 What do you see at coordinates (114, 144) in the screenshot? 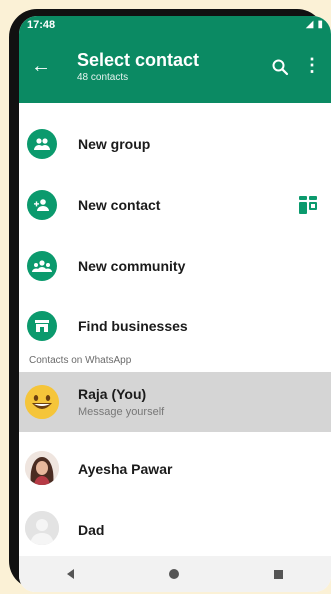
I see `new-group-label: New group` at bounding box center [114, 144].